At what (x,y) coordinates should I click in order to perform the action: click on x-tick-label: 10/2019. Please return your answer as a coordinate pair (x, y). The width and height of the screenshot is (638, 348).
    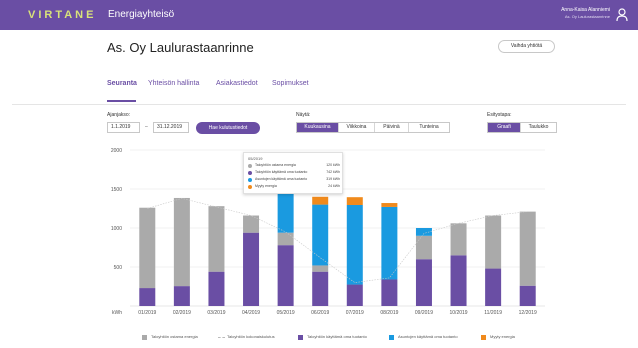
    Looking at the image, I should click on (459, 313).